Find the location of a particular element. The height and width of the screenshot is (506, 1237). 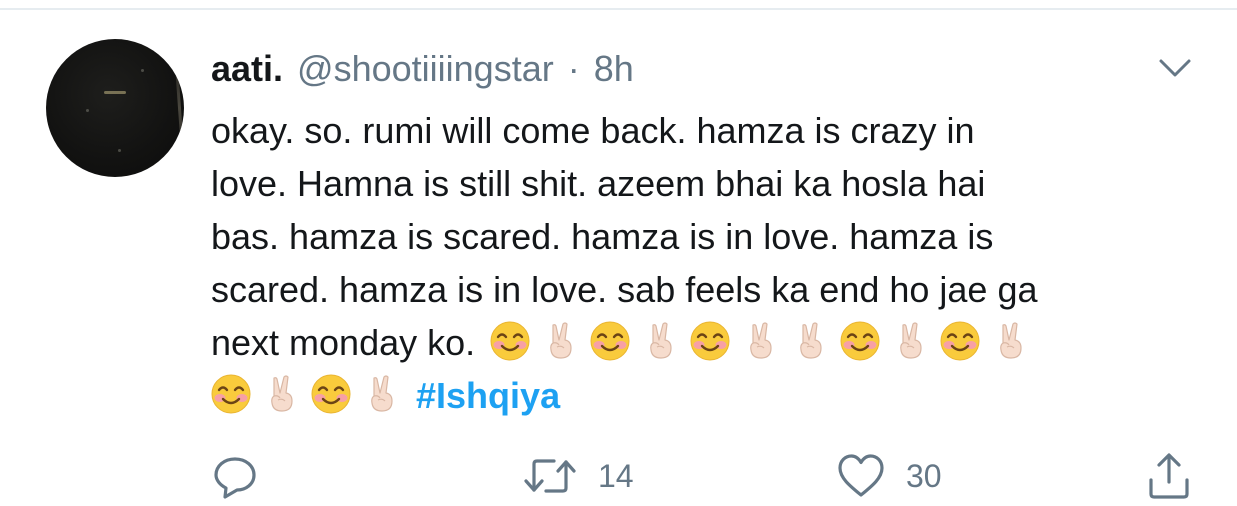

share-button is located at coordinates (1169, 476).